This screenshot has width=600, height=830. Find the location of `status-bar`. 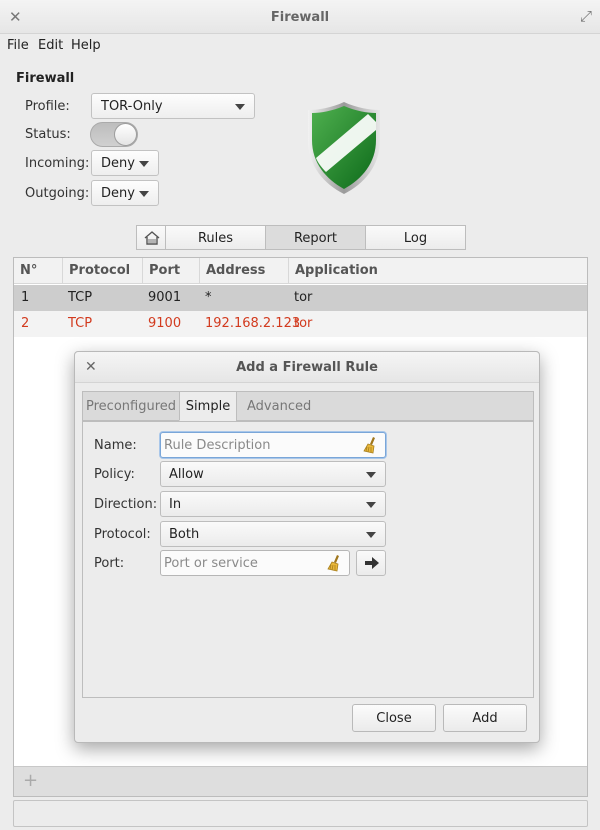

status-bar is located at coordinates (300, 813).